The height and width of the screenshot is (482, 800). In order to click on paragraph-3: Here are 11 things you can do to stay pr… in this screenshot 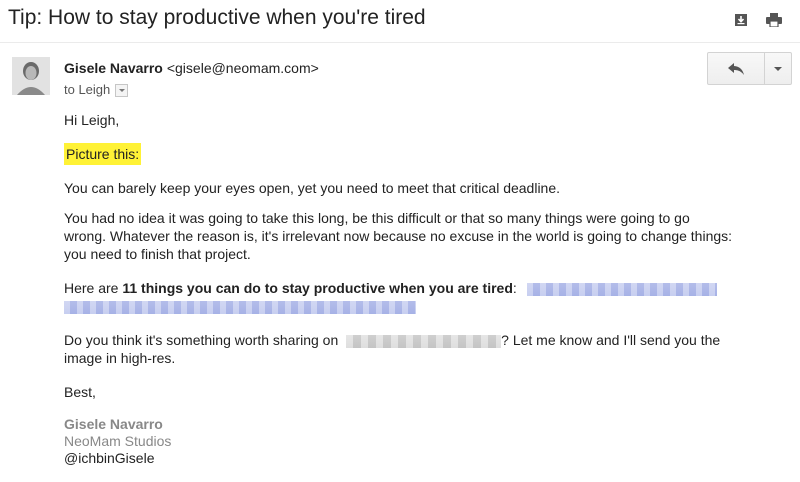, I will do `click(390, 288)`.